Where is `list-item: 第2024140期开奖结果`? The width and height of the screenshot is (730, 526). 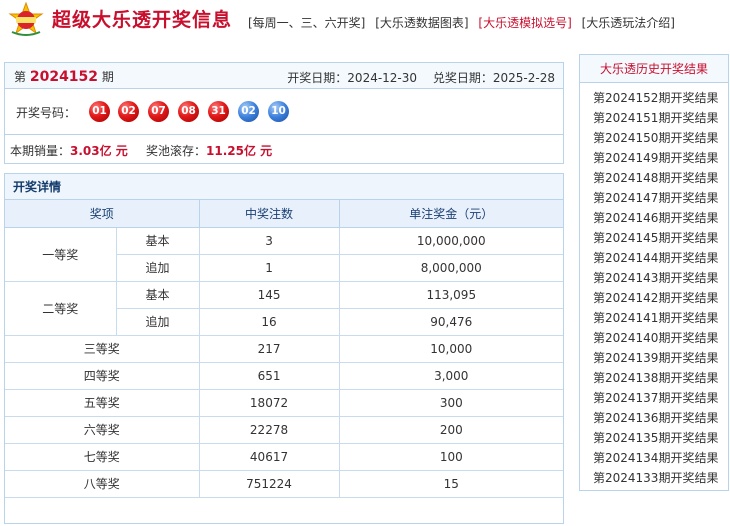 list-item: 第2024140期开奖结果 is located at coordinates (654, 338).